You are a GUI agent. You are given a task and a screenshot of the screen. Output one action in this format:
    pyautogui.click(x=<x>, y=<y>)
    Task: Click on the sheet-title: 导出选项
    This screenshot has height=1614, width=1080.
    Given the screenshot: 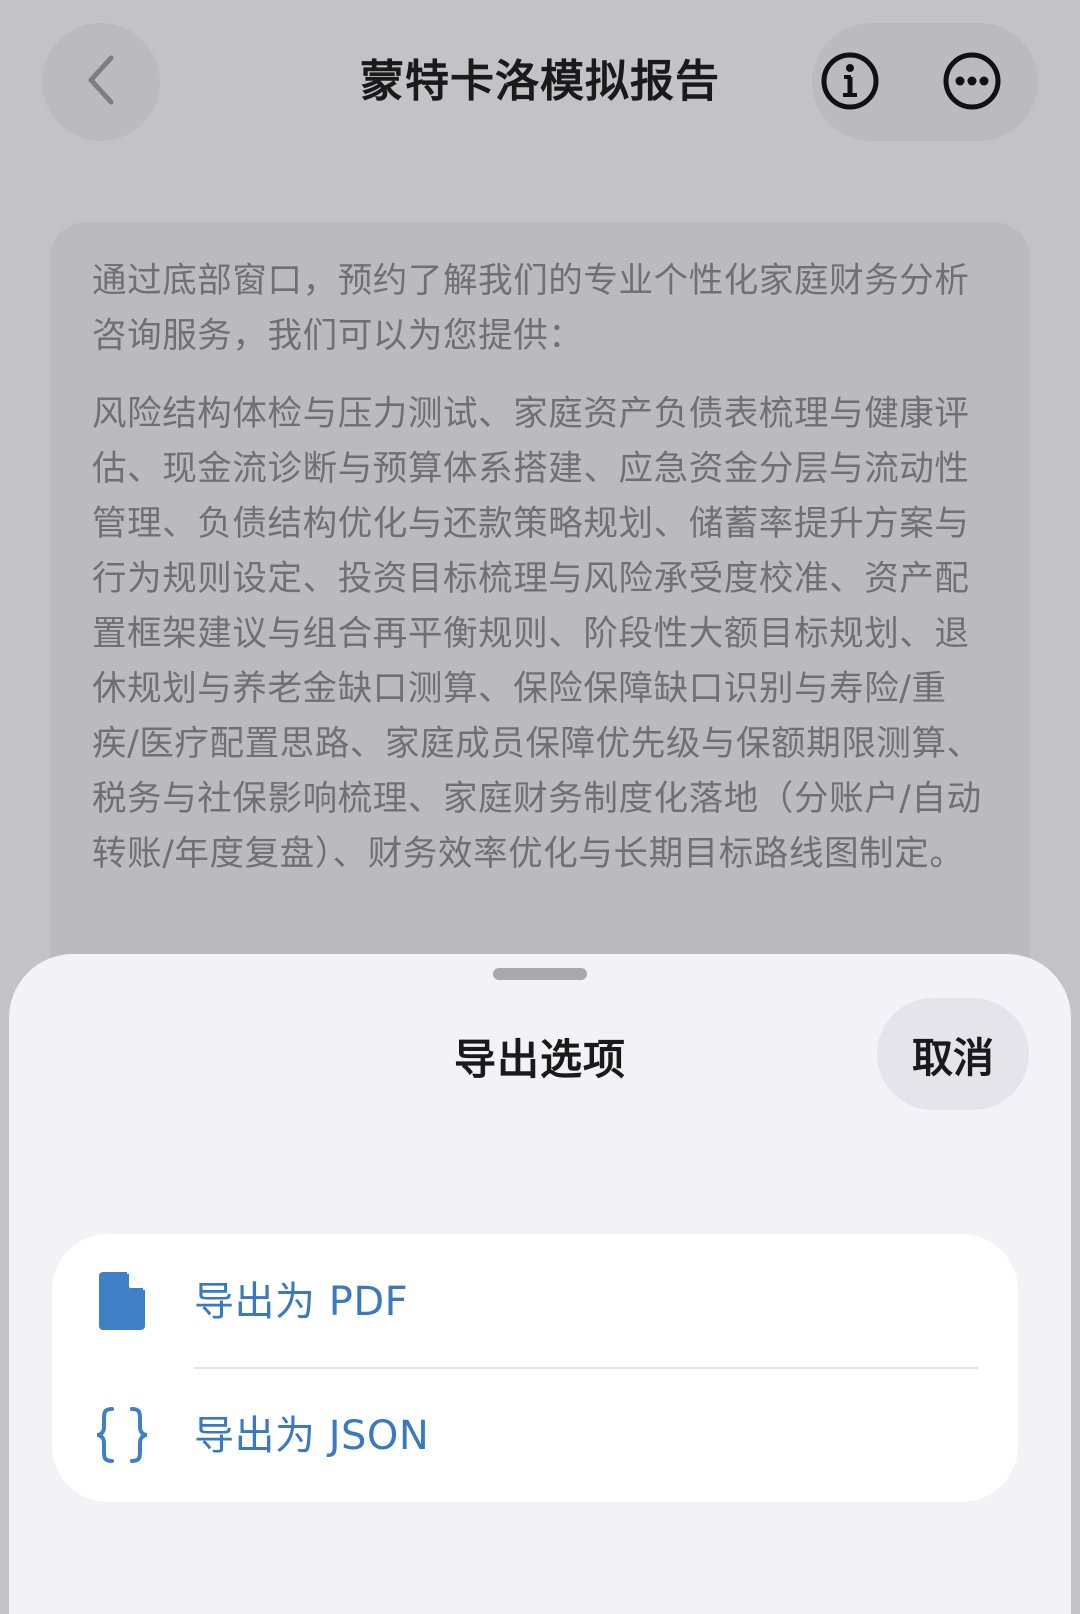 What is the action you would take?
    pyautogui.click(x=539, y=1059)
    